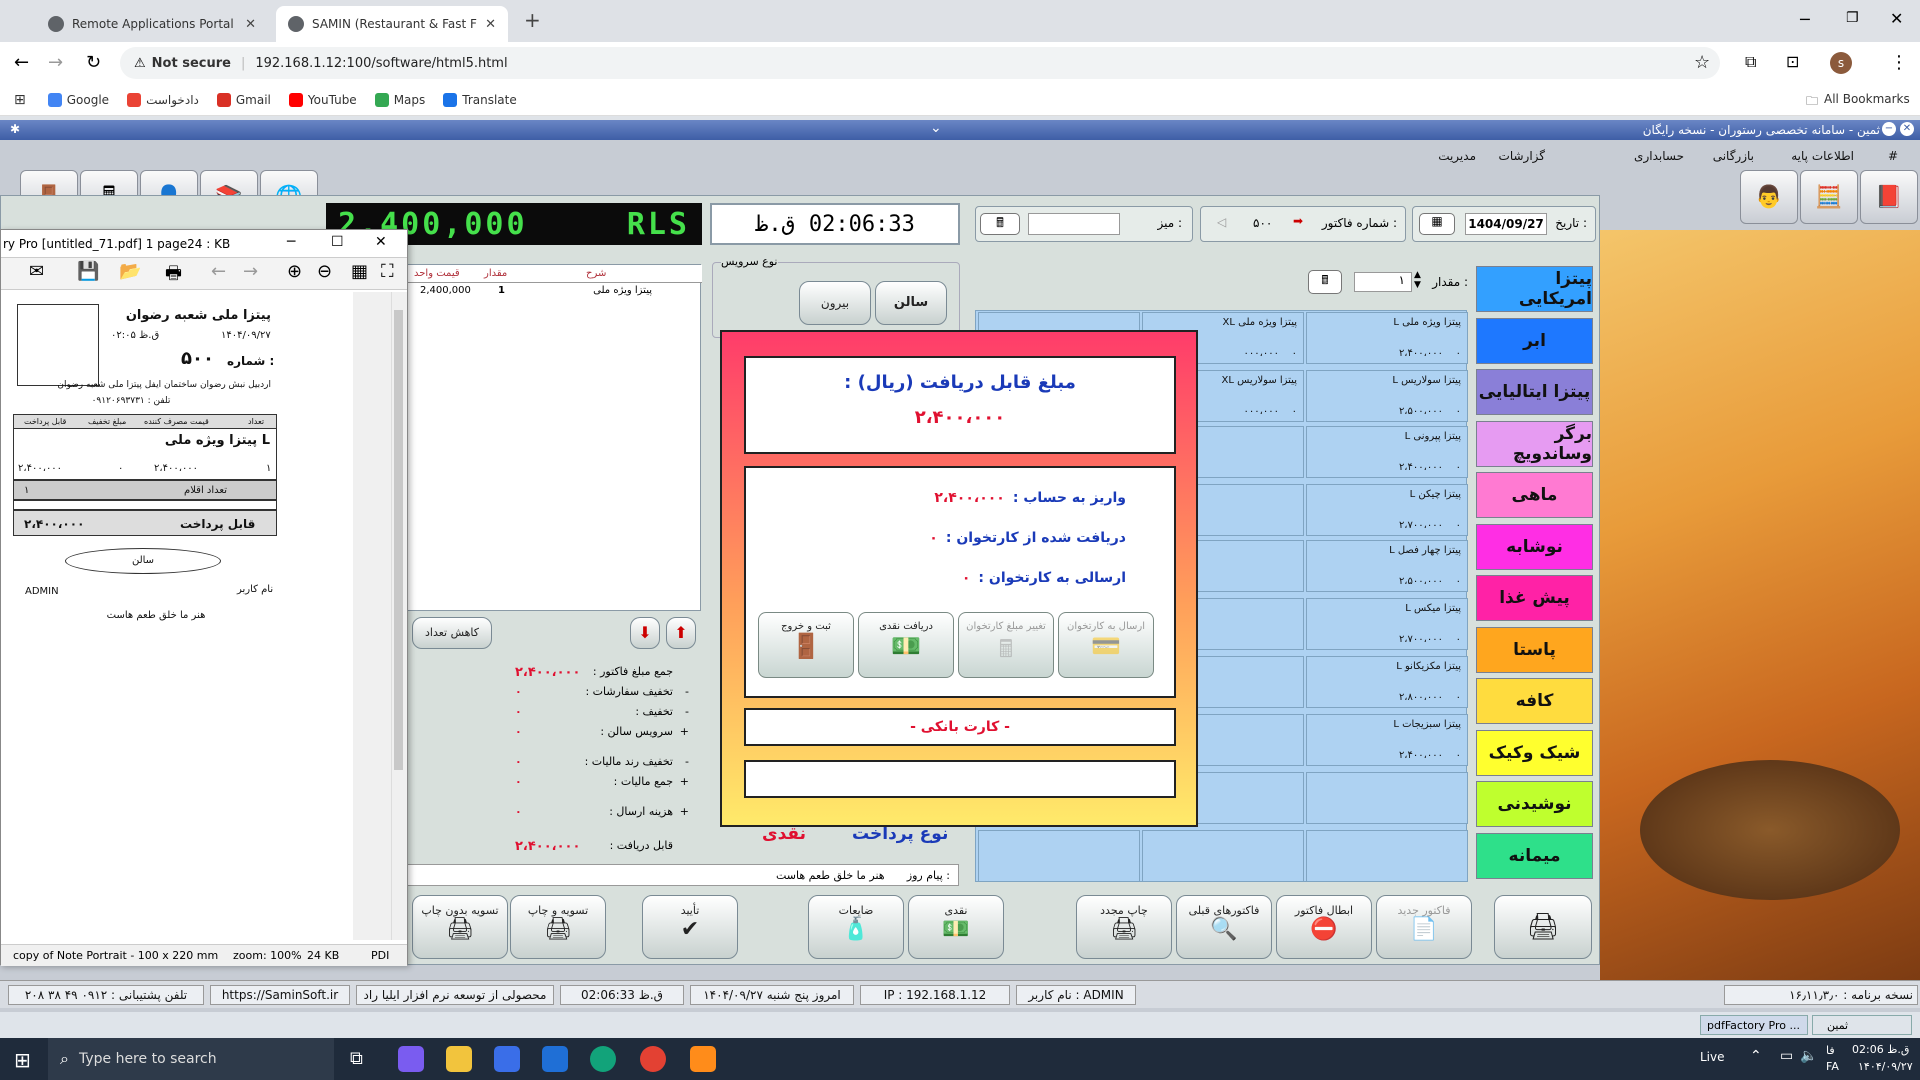  What do you see at coordinates (1437, 224) in the screenshot?
I see `calendar-button: ▦` at bounding box center [1437, 224].